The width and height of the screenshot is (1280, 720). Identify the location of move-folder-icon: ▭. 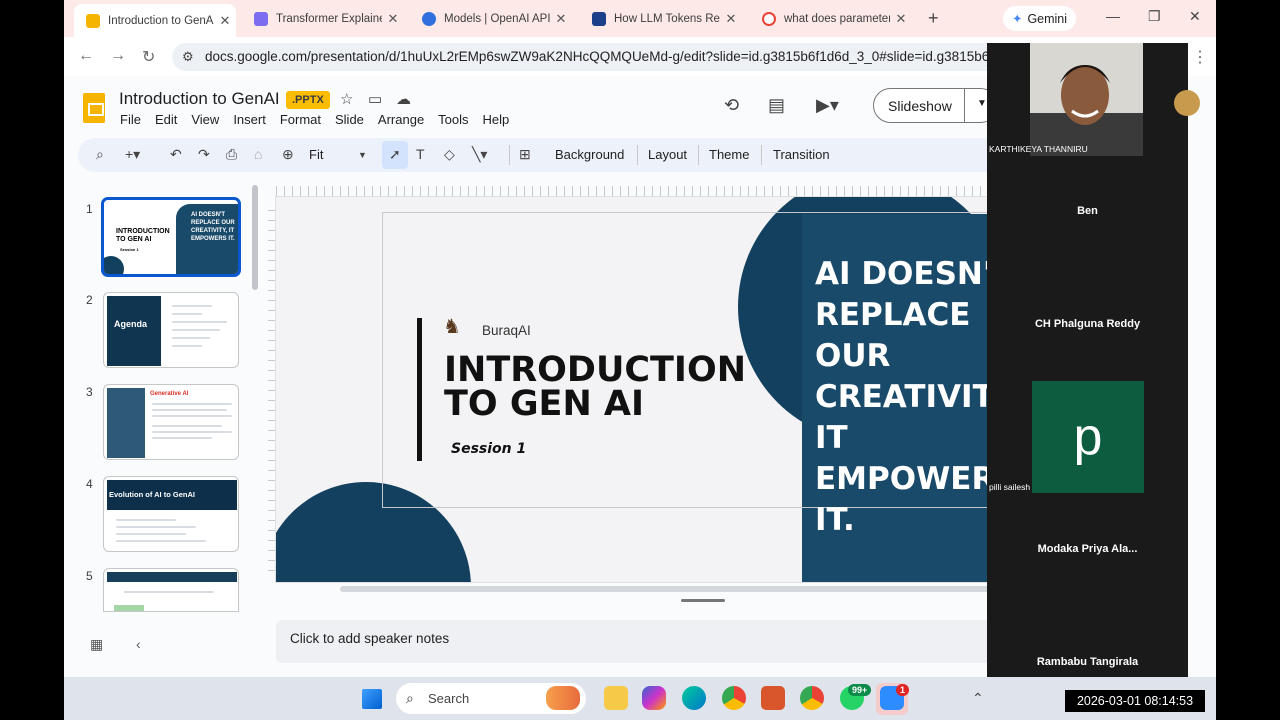
(375, 99).